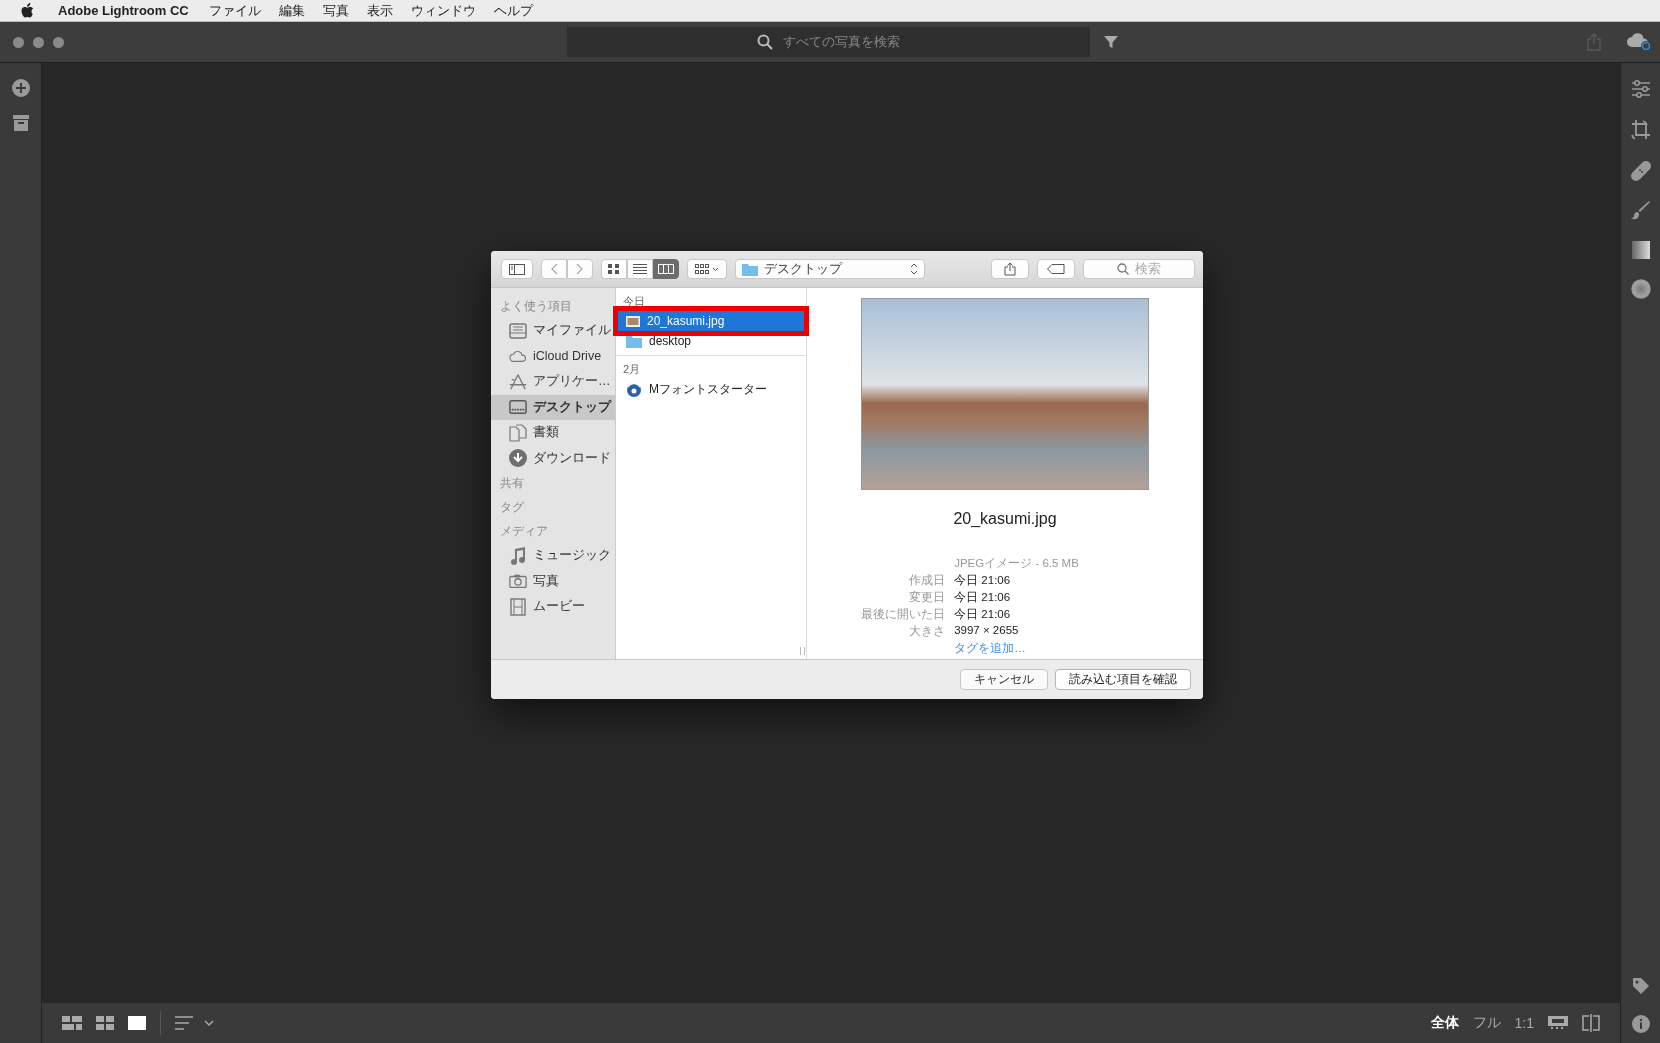  Describe the element at coordinates (1640, 1024) in the screenshot. I see `info-icon` at that location.